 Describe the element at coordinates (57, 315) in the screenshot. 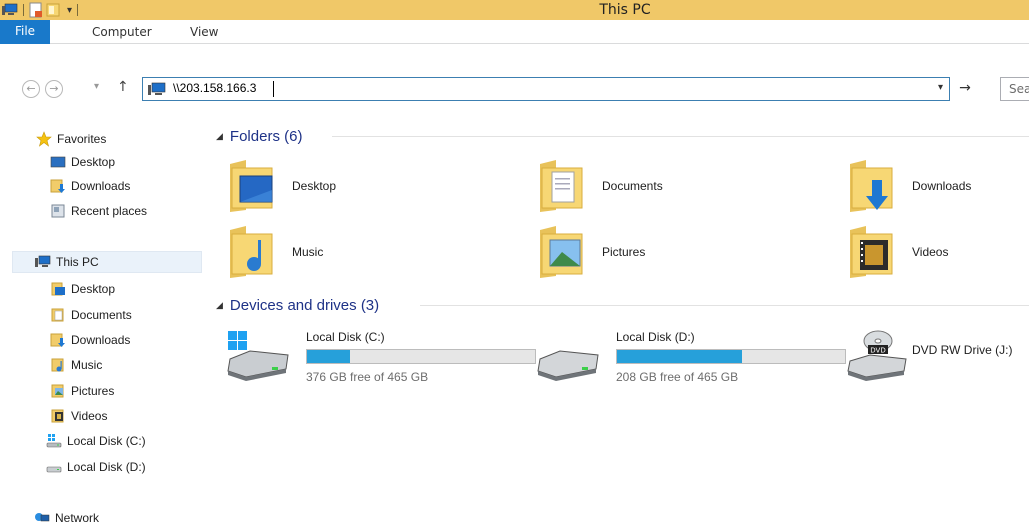

I see `documents-folder-icon` at that location.